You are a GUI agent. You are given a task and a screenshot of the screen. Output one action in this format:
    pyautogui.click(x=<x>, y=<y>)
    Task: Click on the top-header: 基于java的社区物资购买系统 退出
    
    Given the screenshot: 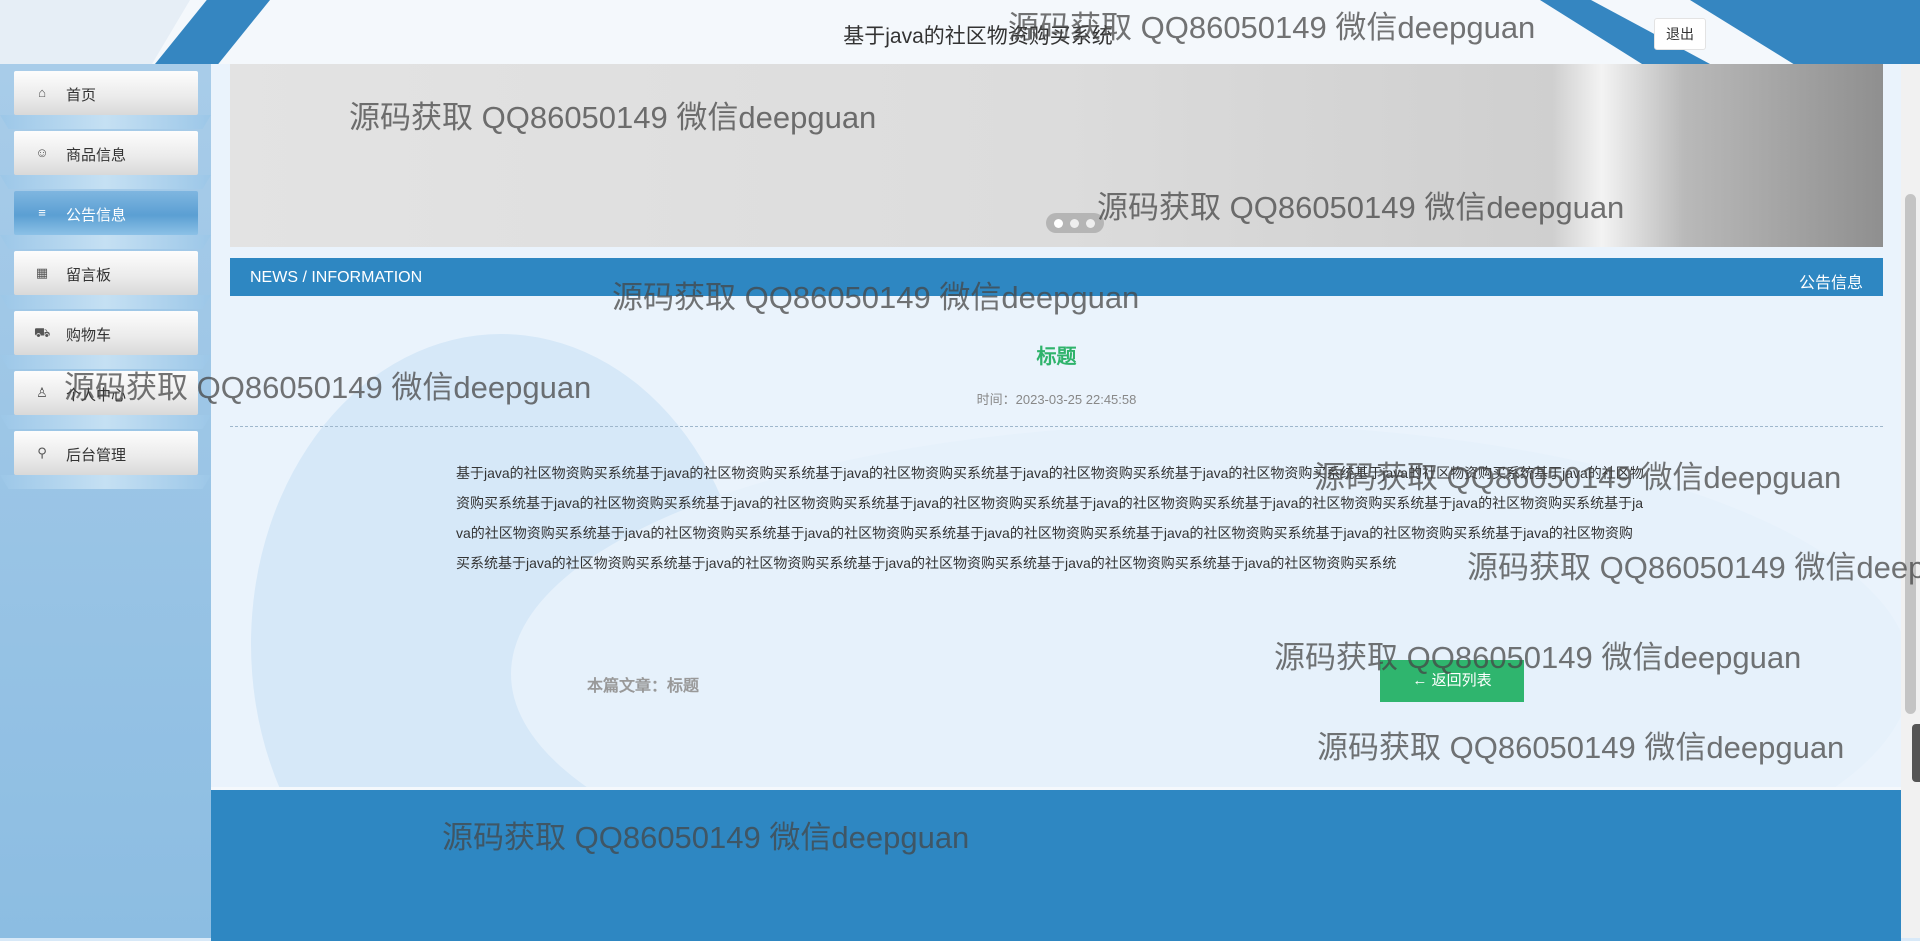 What is the action you would take?
    pyautogui.click(x=960, y=32)
    